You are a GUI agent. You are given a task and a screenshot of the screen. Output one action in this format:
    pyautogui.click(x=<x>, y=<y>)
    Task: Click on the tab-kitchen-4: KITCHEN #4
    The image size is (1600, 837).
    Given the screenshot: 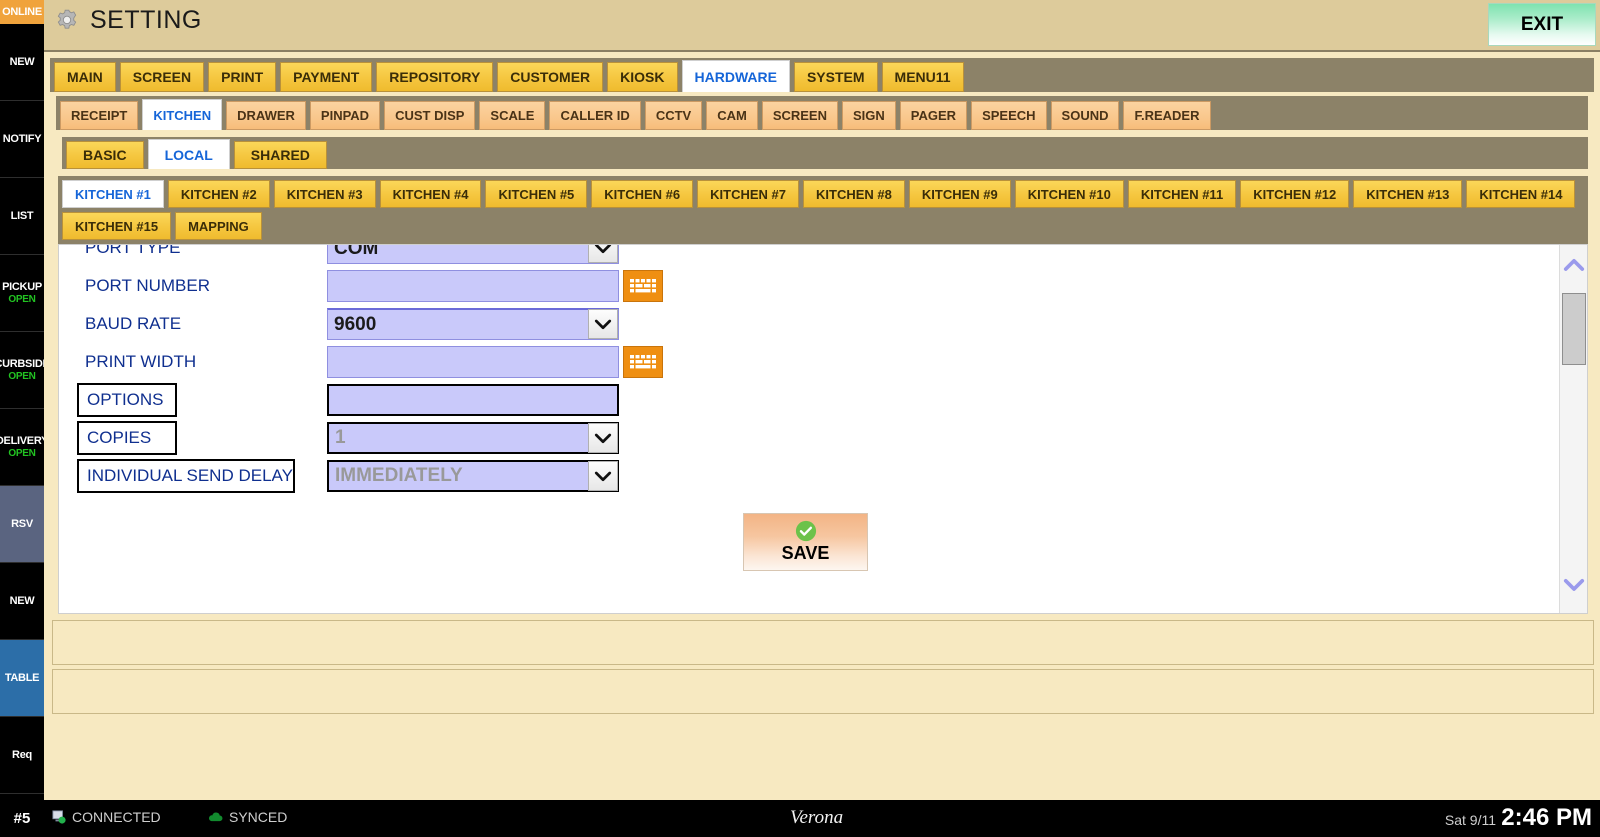 What is the action you would take?
    pyautogui.click(x=430, y=194)
    